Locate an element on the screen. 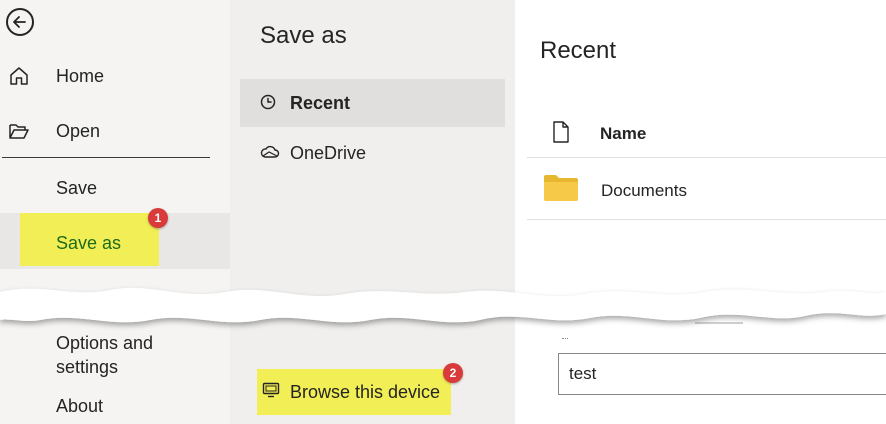 This screenshot has height=424, width=886. nav-item-open: Open is located at coordinates (115, 131).